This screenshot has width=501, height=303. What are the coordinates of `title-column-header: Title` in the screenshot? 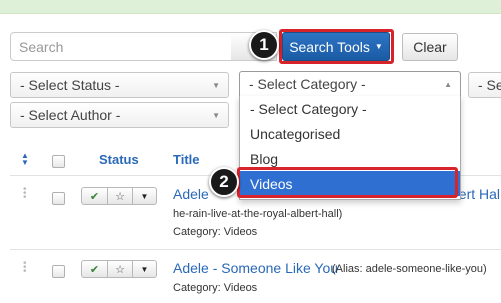 It's located at (186, 159).